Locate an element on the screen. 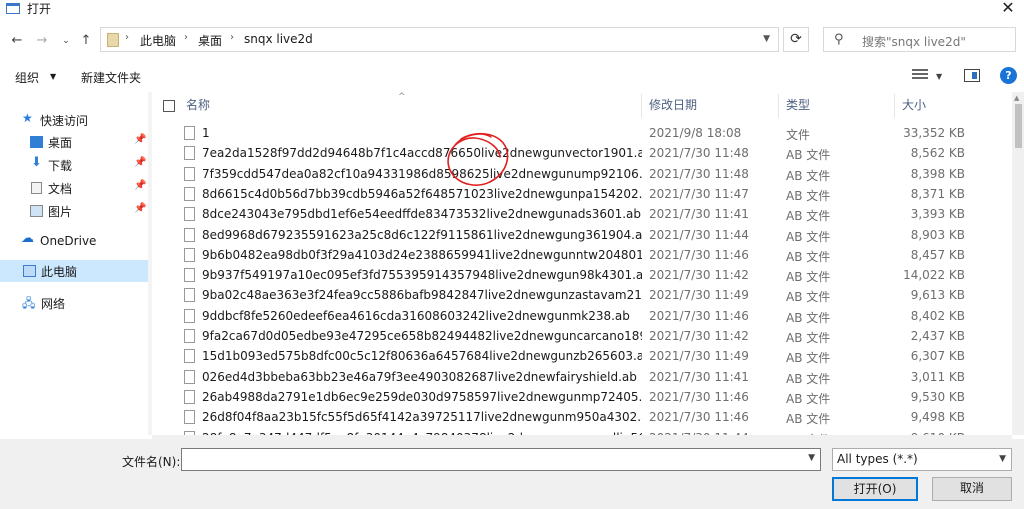  sidebar-item-pictures: 图片 📌 is located at coordinates (74, 211).